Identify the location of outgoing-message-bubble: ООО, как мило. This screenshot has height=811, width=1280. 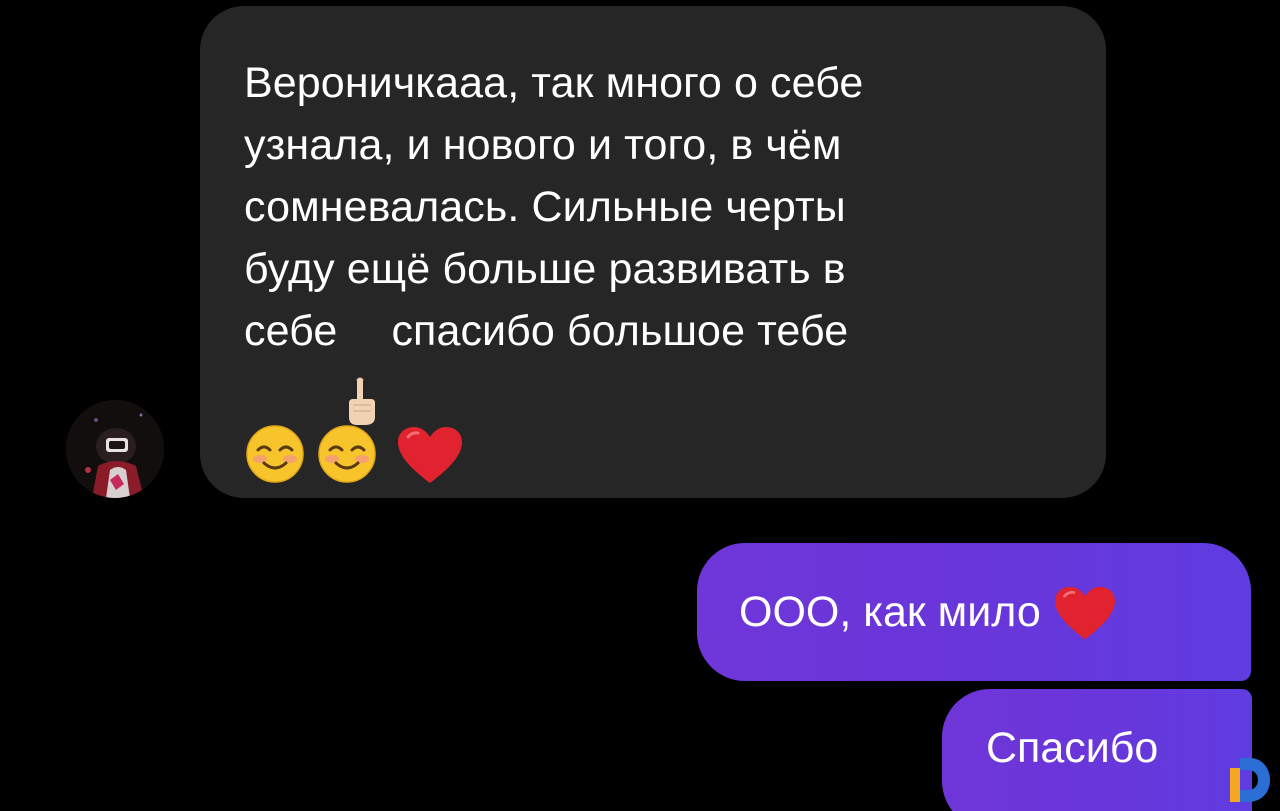
(974, 612).